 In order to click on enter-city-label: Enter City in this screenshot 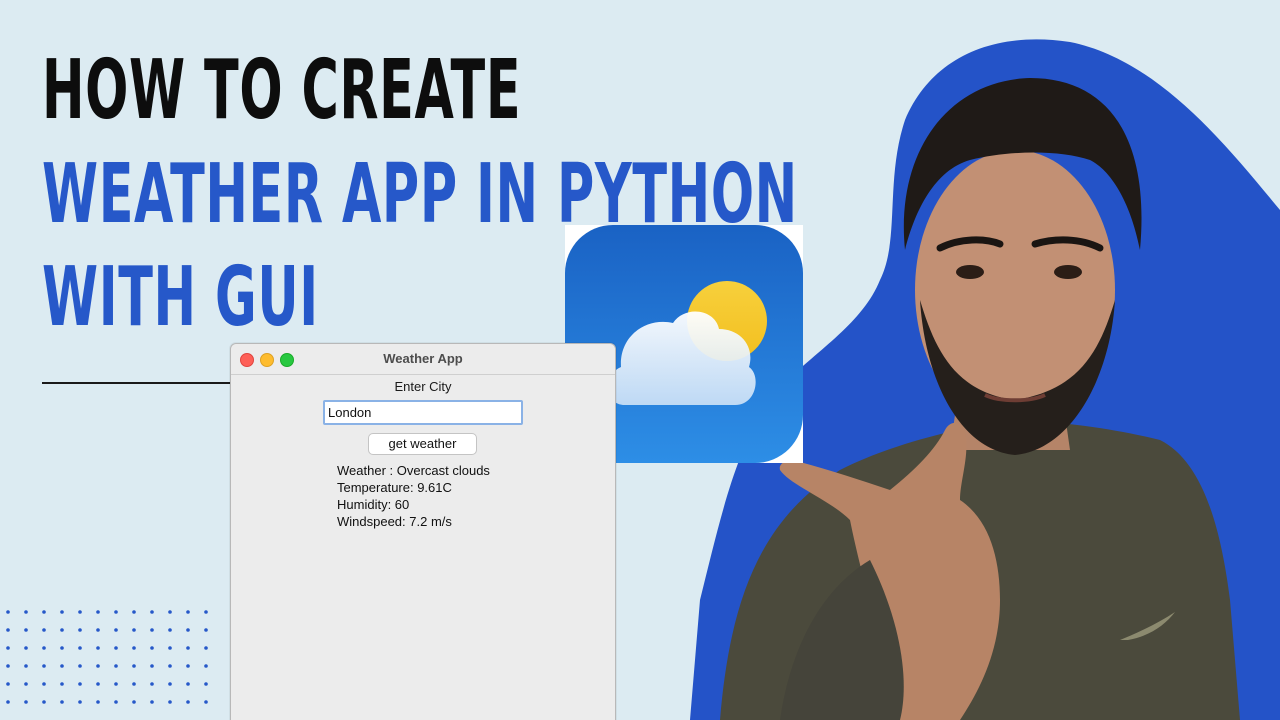, I will do `click(423, 386)`.